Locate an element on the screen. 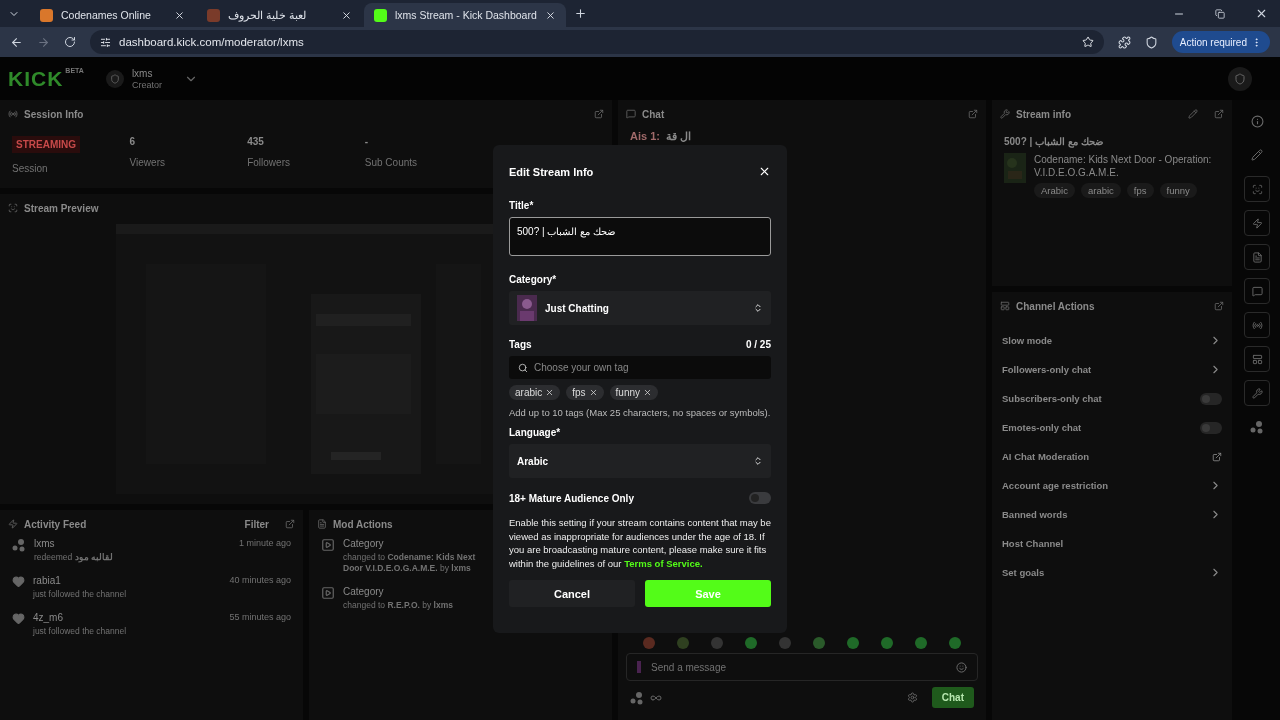 The image size is (1280, 720). close-button is located at coordinates (764, 171).